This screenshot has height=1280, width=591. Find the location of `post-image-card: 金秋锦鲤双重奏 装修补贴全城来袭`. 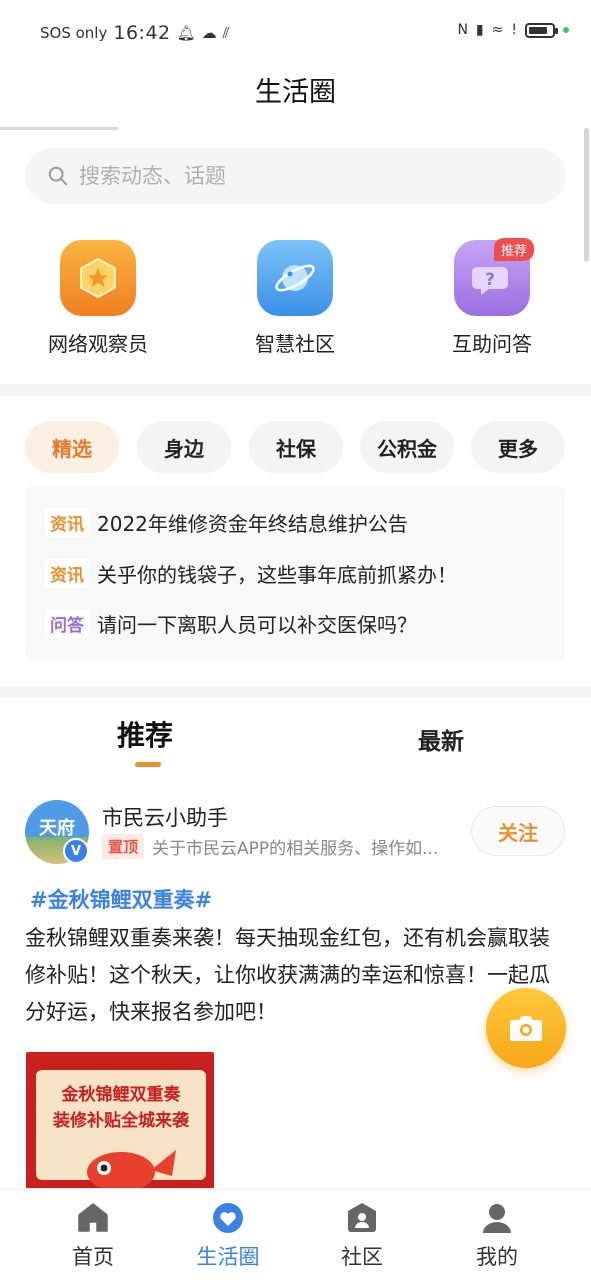

post-image-card: 金秋锦鲤双重奏 装修补贴全城来袭 is located at coordinates (121, 1131).